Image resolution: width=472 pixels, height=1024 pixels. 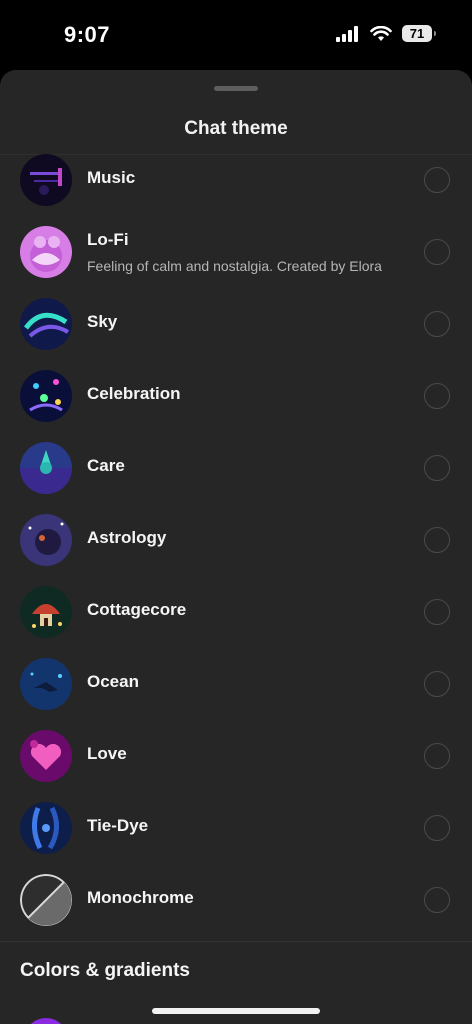 What do you see at coordinates (107, 753) in the screenshot?
I see `theme-name: Love` at bounding box center [107, 753].